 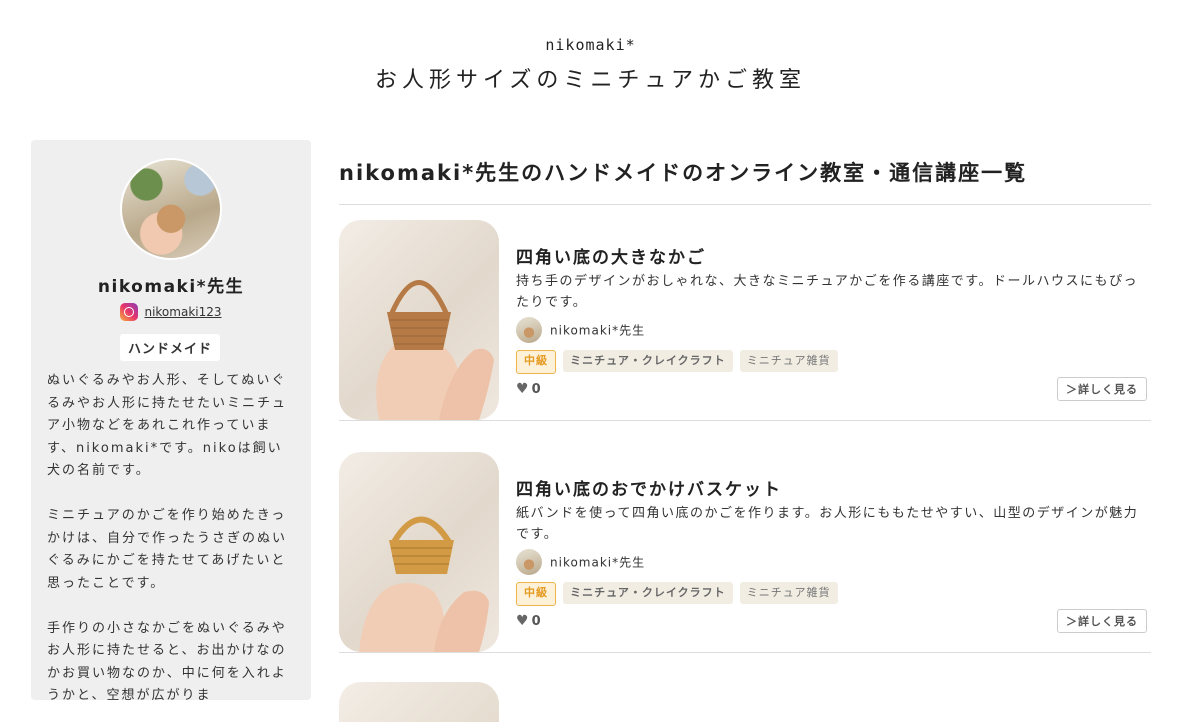 What do you see at coordinates (419, 702) in the screenshot?
I see `course-thumbnail-partial` at bounding box center [419, 702].